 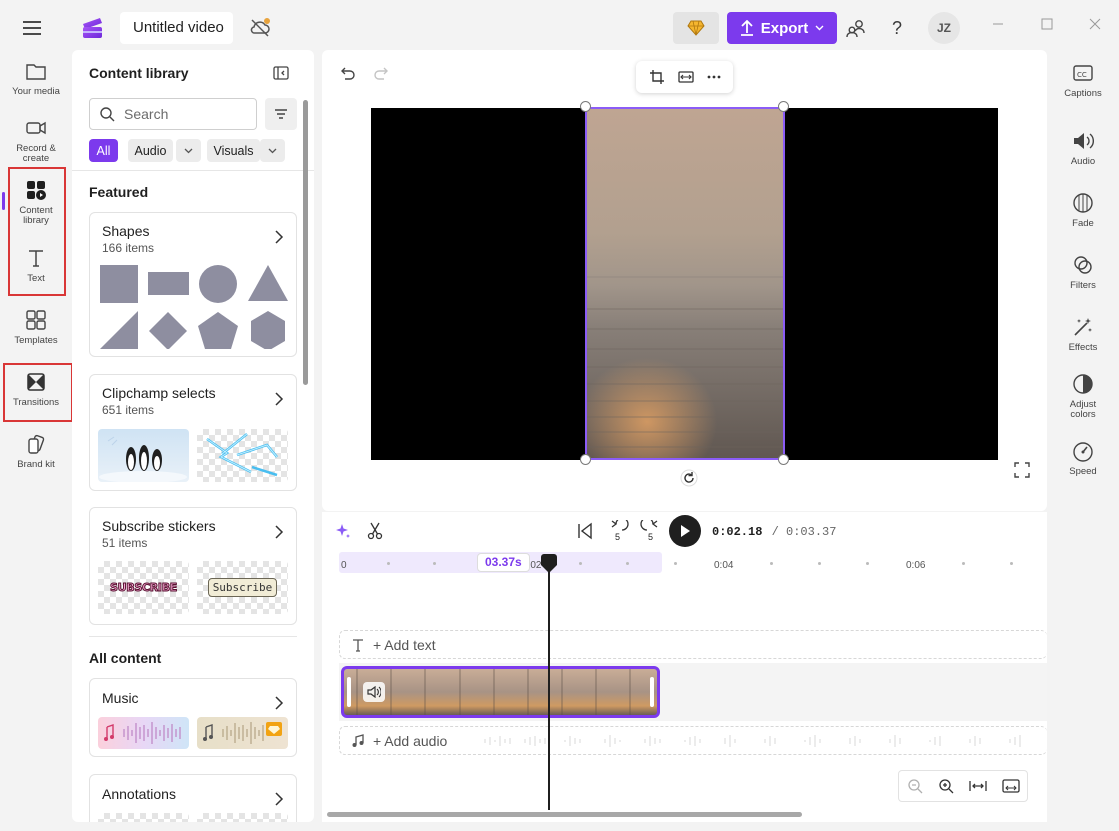 I want to click on rail-transitions: Transitions, so click(x=36, y=389).